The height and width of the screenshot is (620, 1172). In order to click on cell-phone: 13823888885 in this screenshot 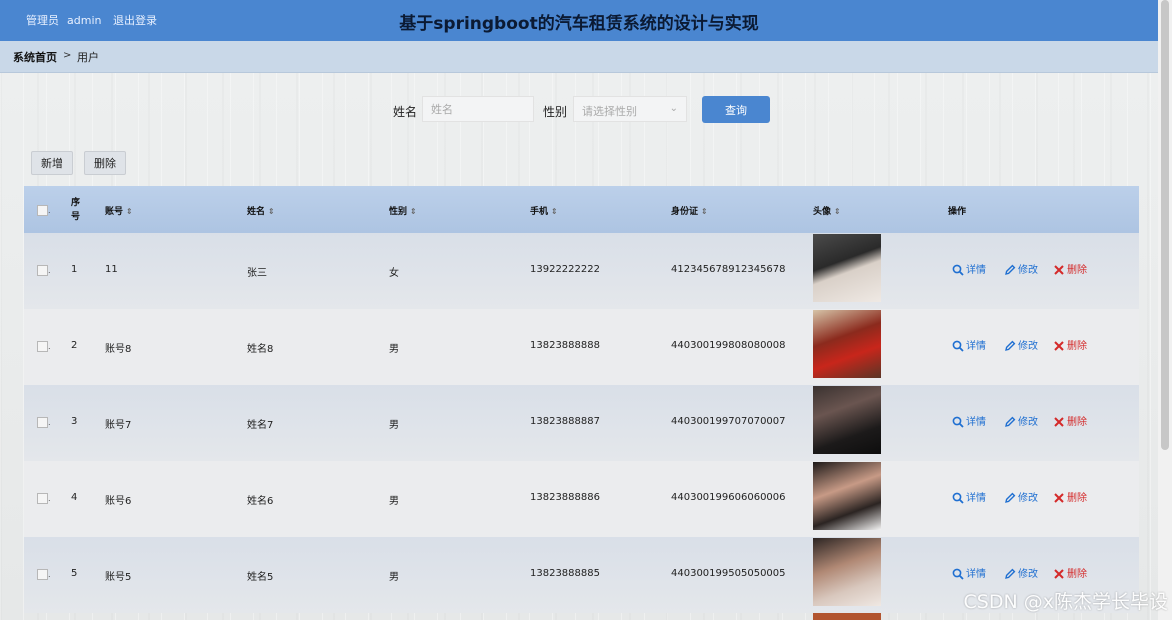, I will do `click(565, 573)`.